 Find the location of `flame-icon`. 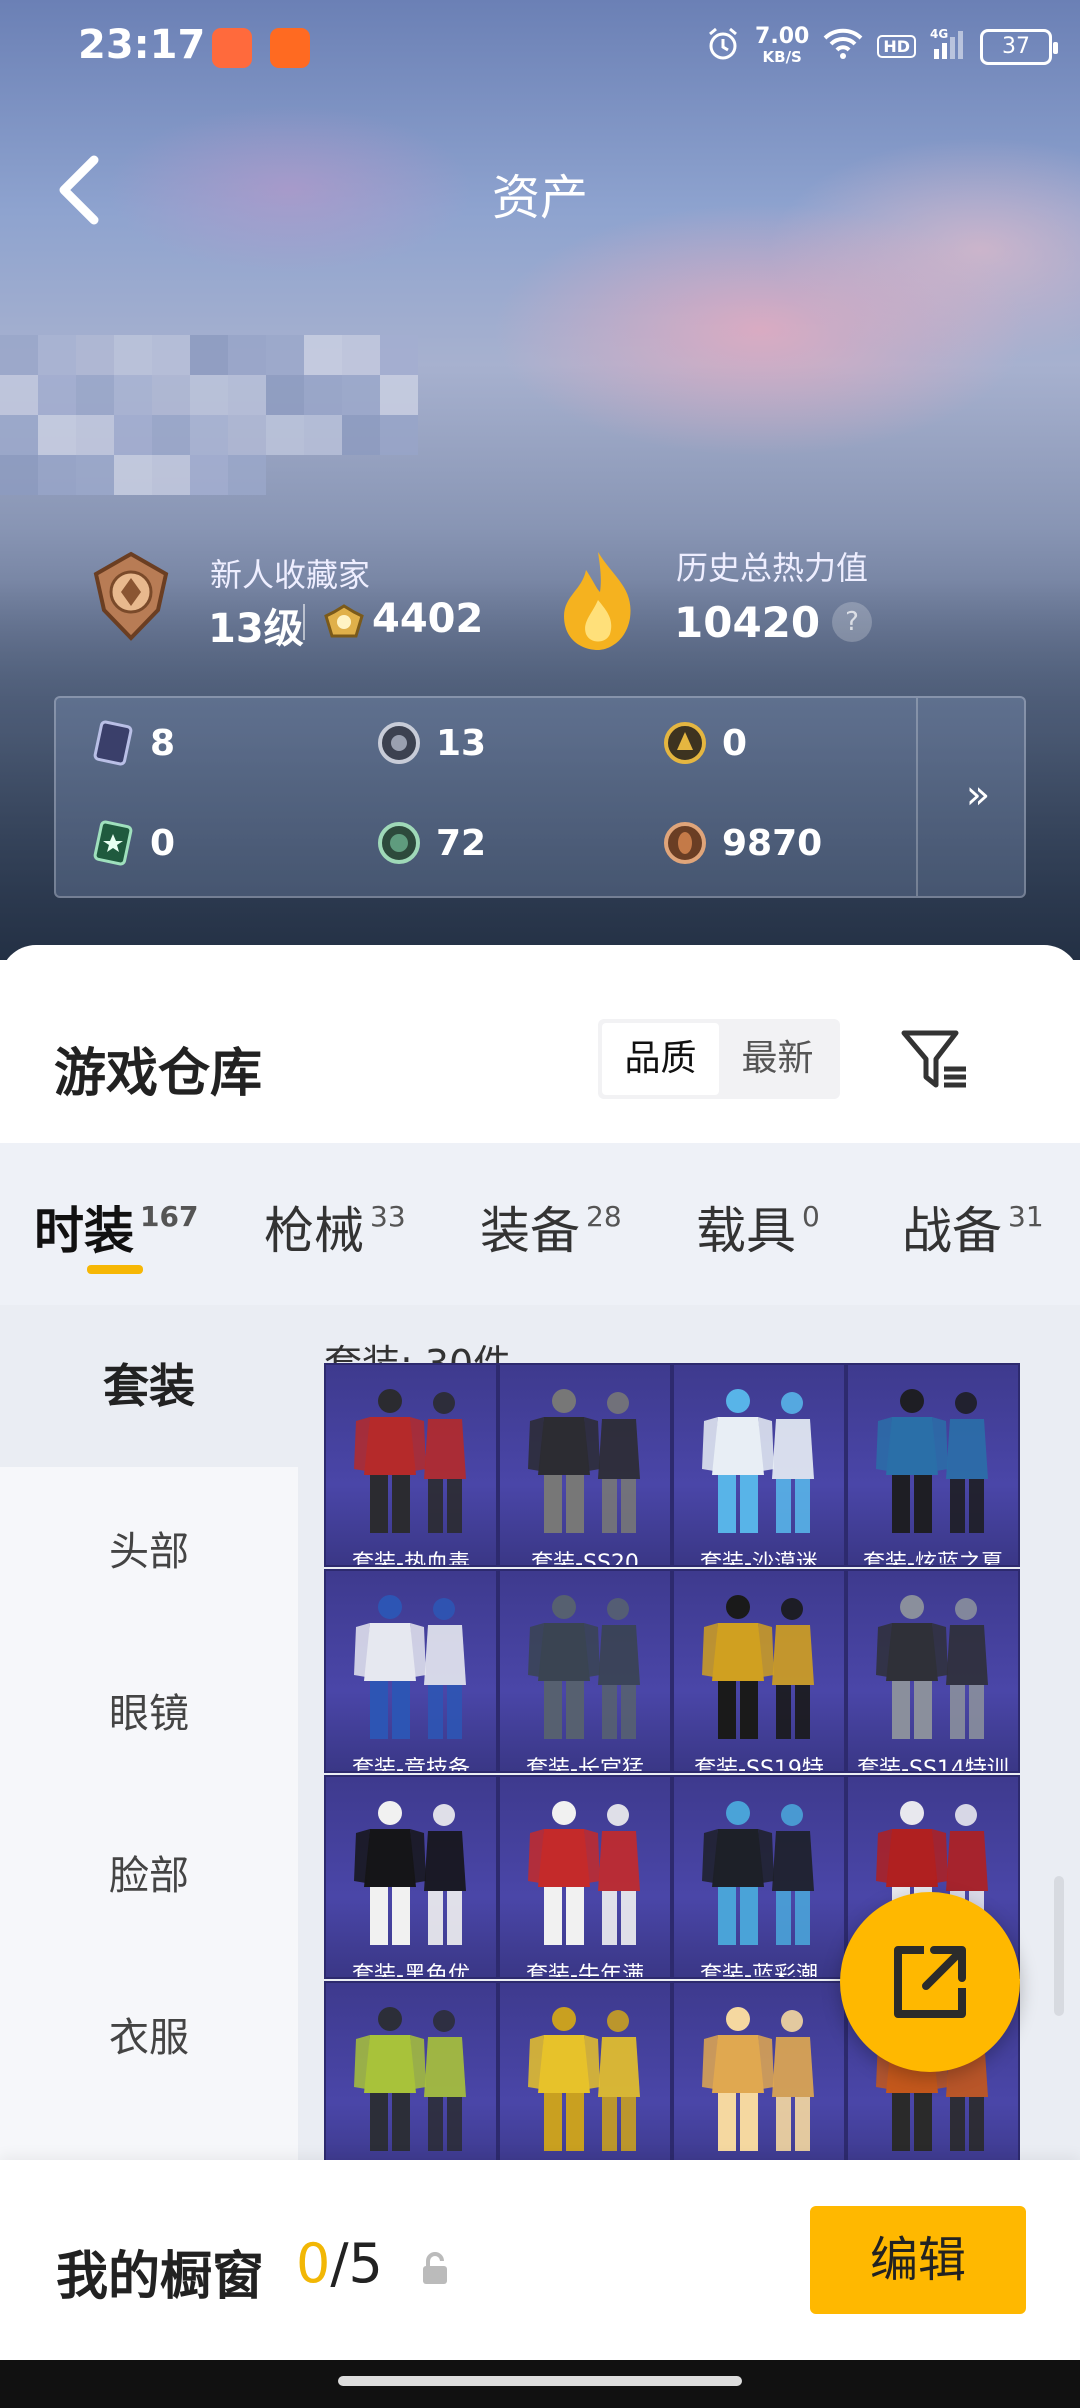

flame-icon is located at coordinates (598, 600).